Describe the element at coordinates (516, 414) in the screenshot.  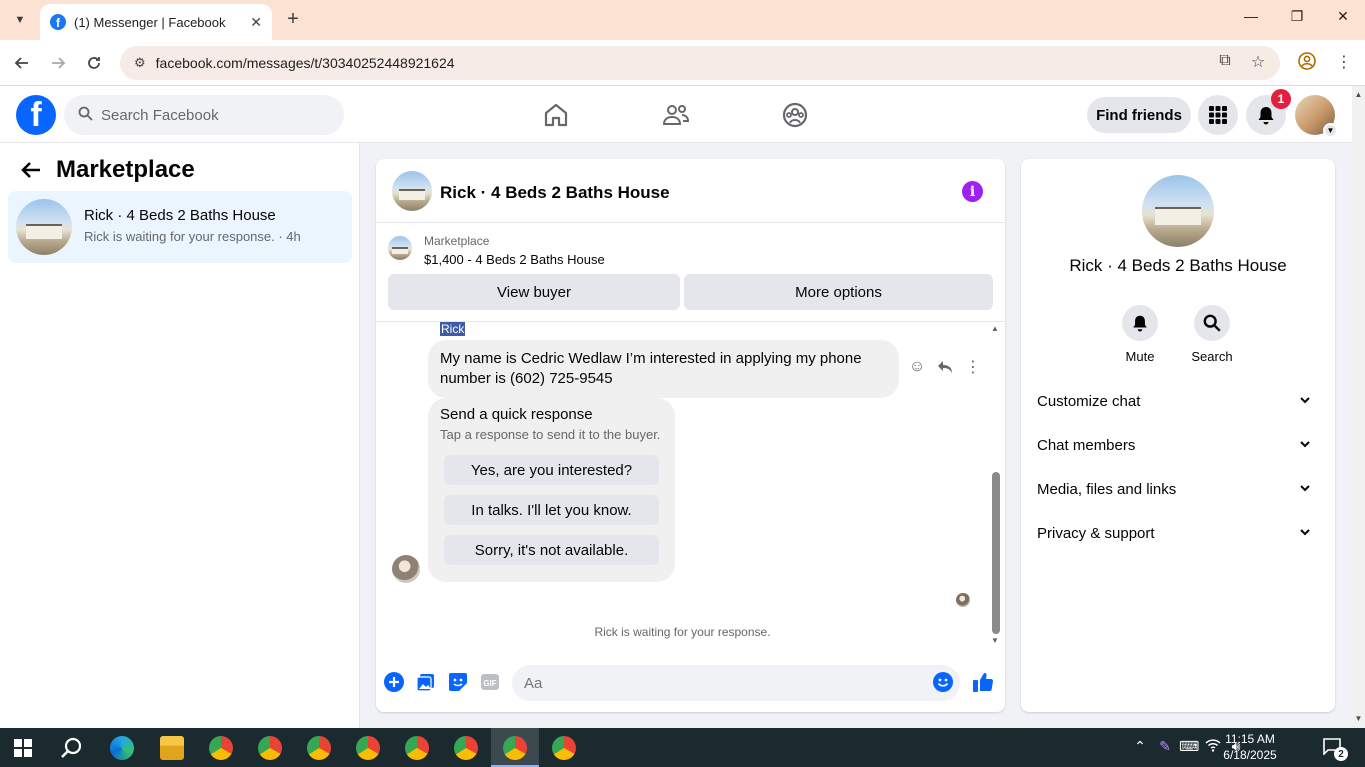
I see `quick-response-title: Send a quick response` at that location.